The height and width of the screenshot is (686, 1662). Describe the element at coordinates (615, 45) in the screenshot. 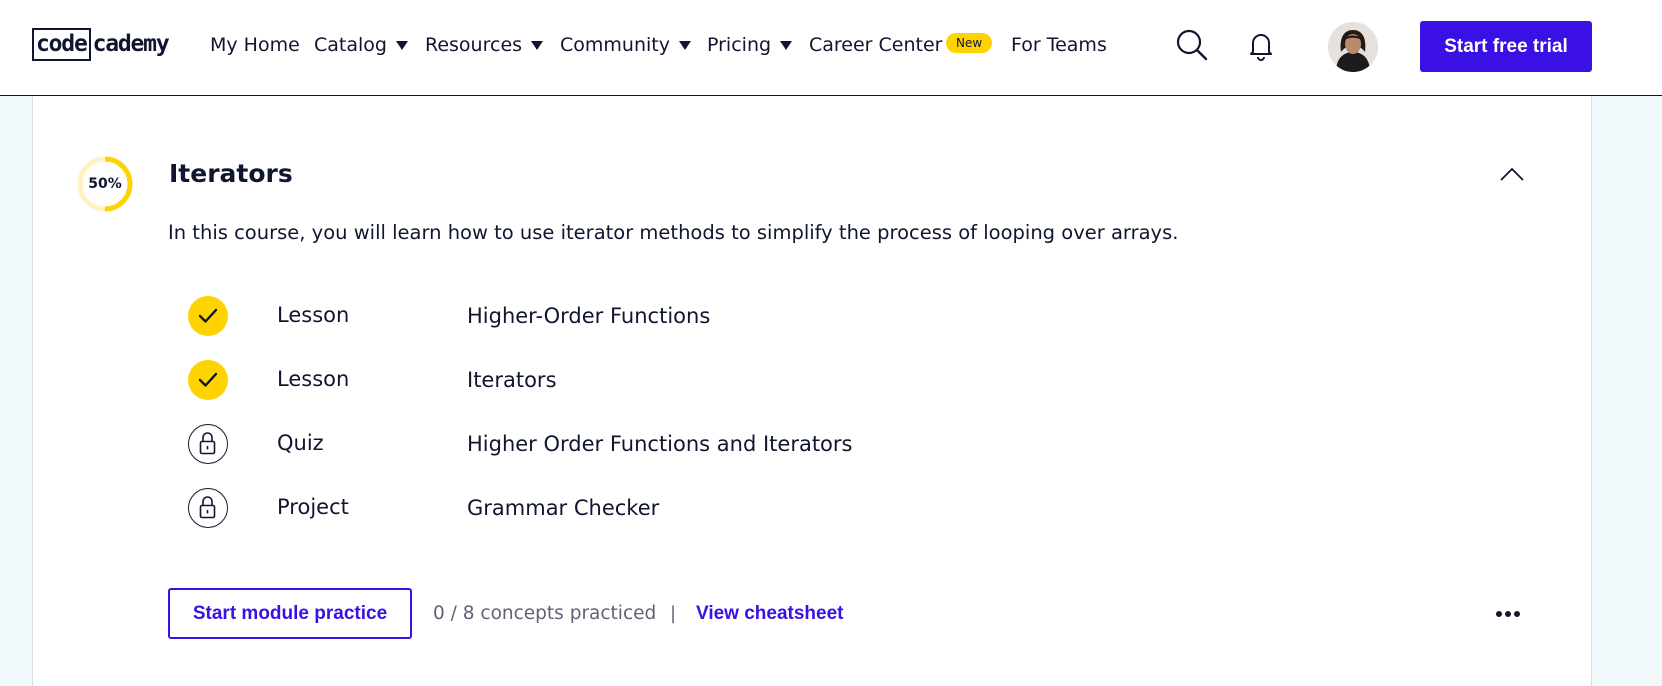

I see `nav-community-label: Community` at that location.